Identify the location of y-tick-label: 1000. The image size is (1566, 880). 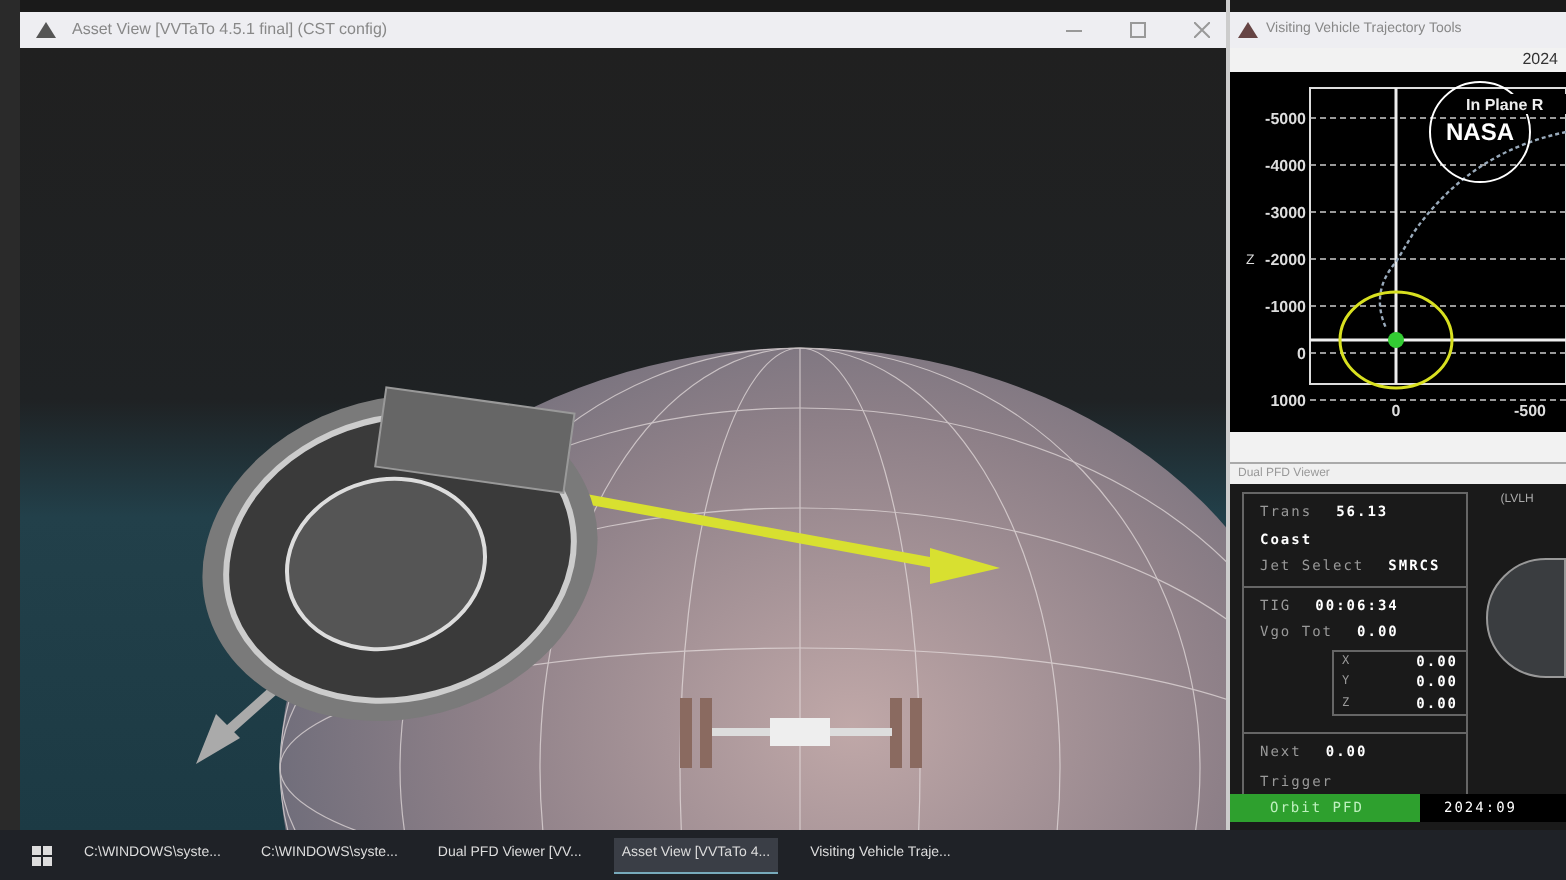
(1288, 401).